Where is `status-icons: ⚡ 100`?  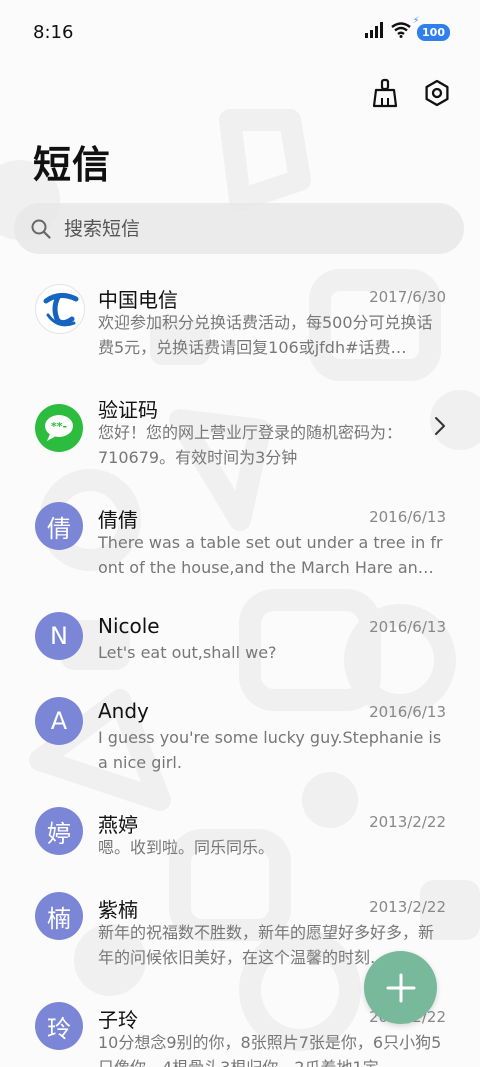
status-icons: ⚡ 100 is located at coordinates (407, 29).